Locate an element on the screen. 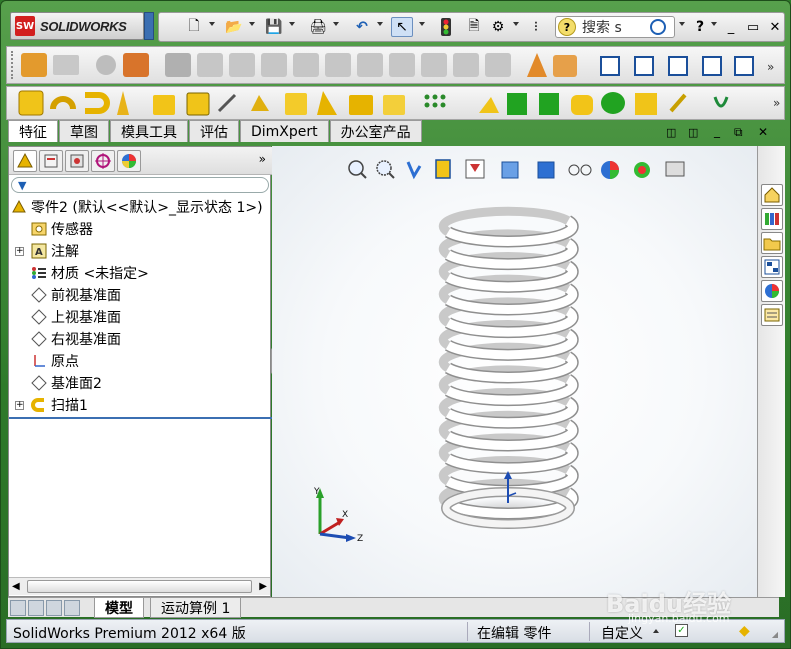  options-gear-icon: ⚙ is located at coordinates (498, 27).